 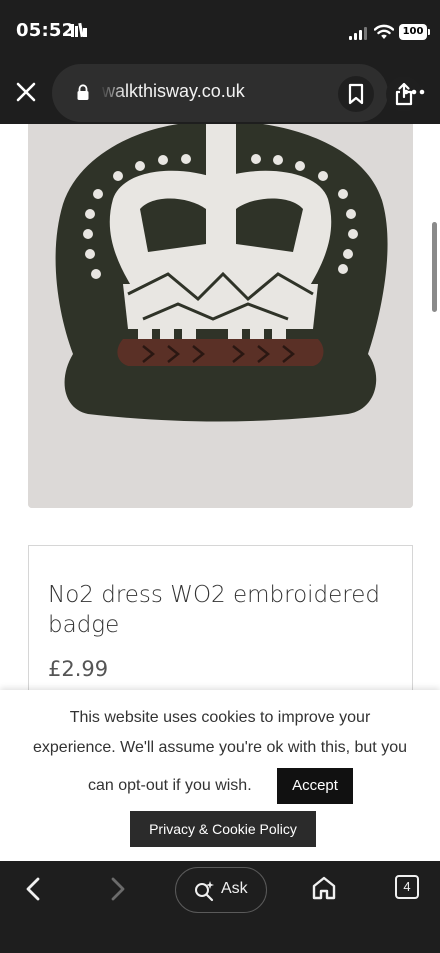 I want to click on bottom-navigation: Ask 4, so click(x=220, y=907).